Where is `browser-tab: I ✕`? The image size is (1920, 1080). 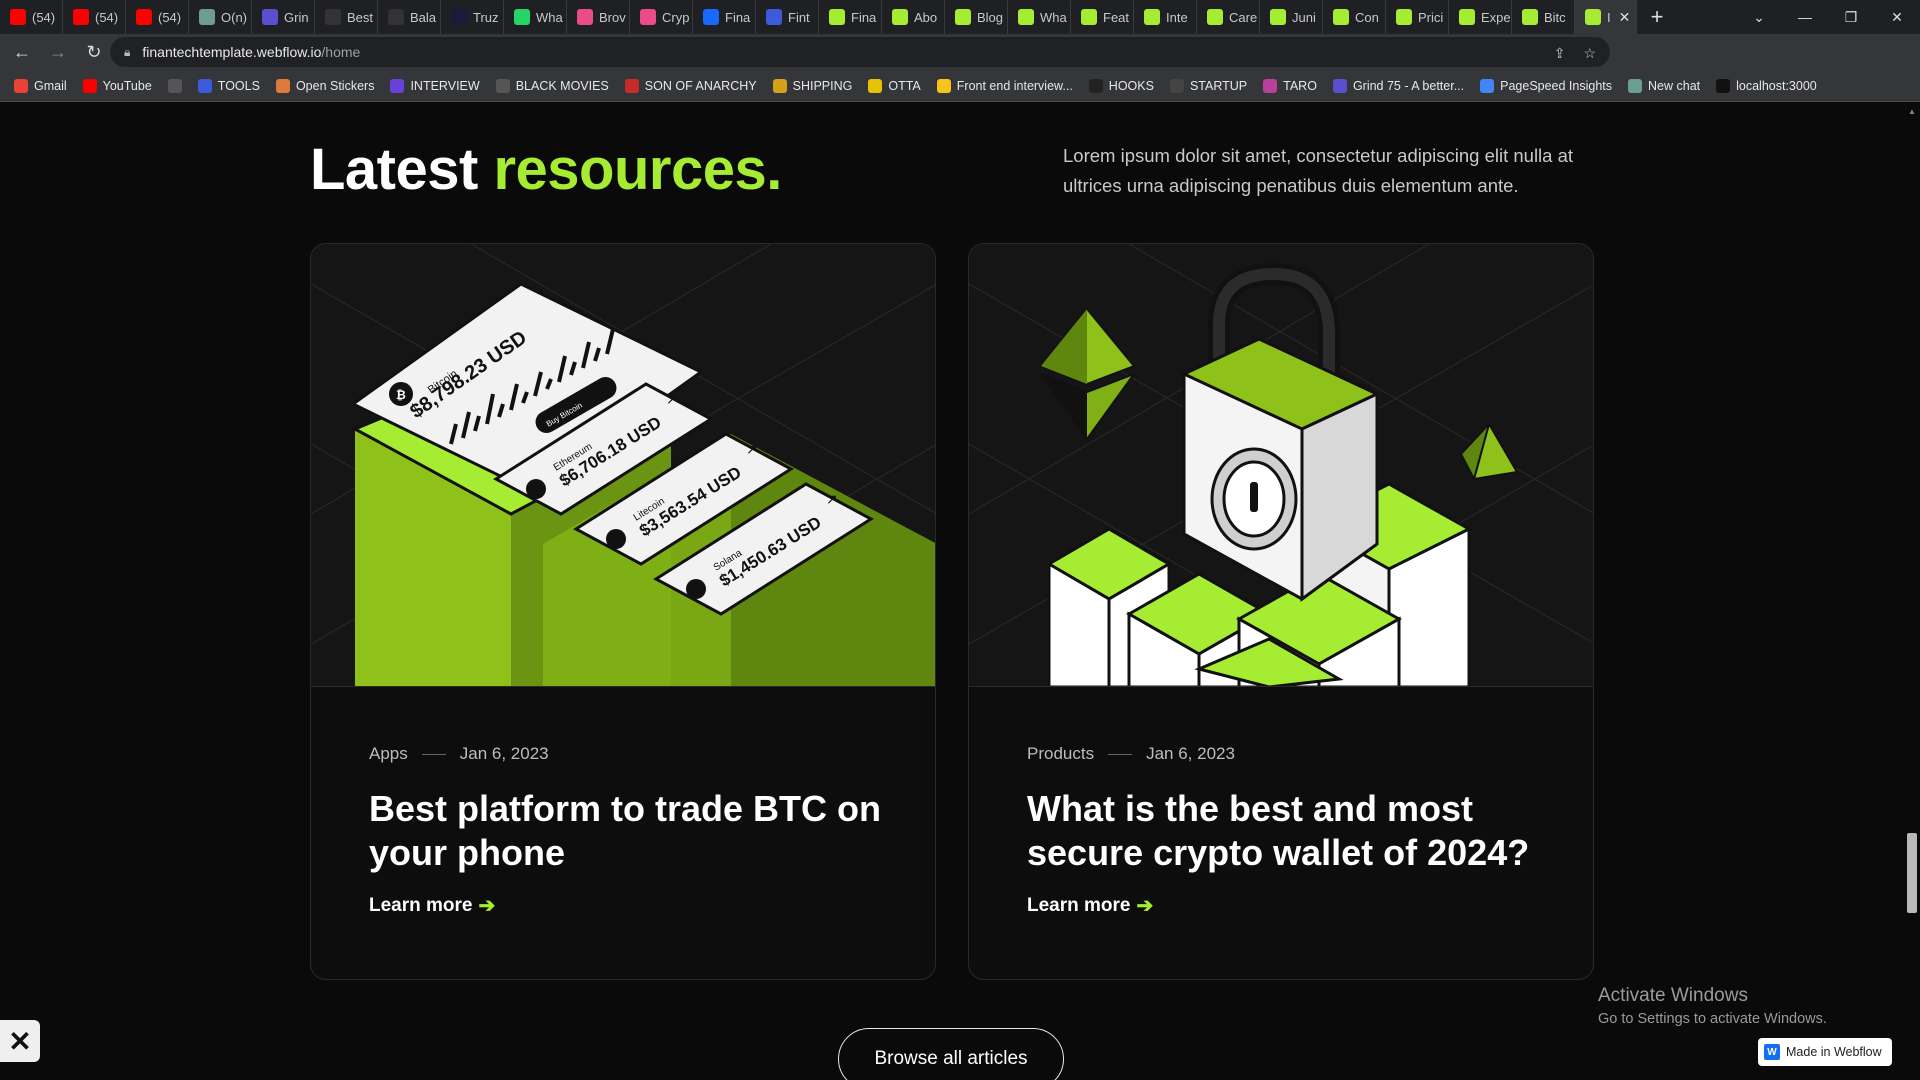 browser-tab: I ✕ is located at coordinates (1606, 17).